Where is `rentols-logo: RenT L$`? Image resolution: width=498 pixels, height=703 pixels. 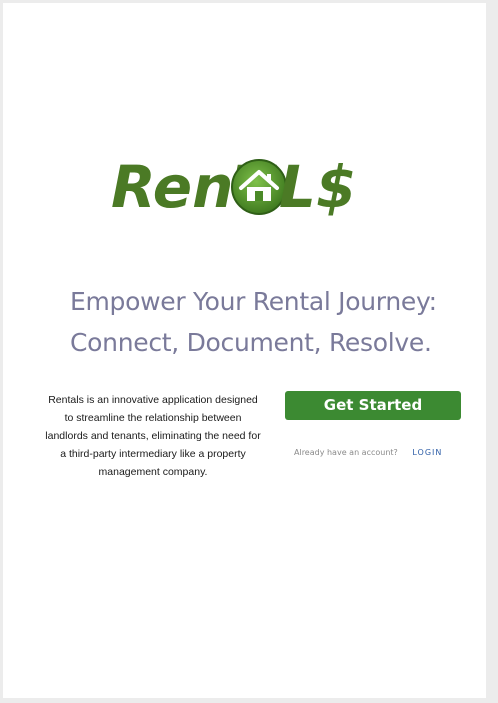 rentols-logo: RenT L$ is located at coordinates (253, 187).